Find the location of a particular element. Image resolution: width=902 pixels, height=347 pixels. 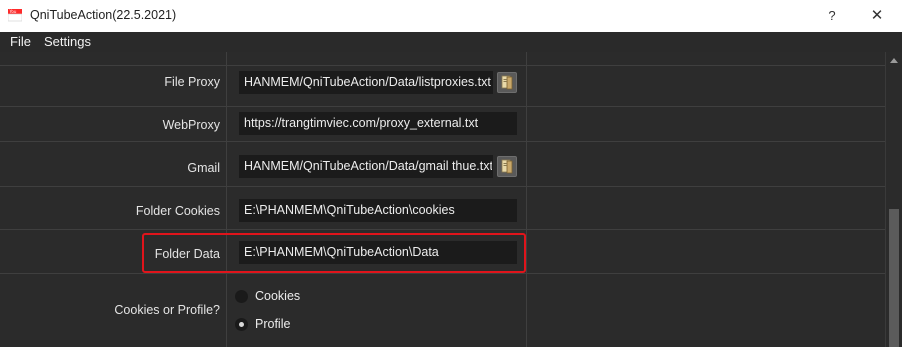

scrollbar-thumb is located at coordinates (894, 278).